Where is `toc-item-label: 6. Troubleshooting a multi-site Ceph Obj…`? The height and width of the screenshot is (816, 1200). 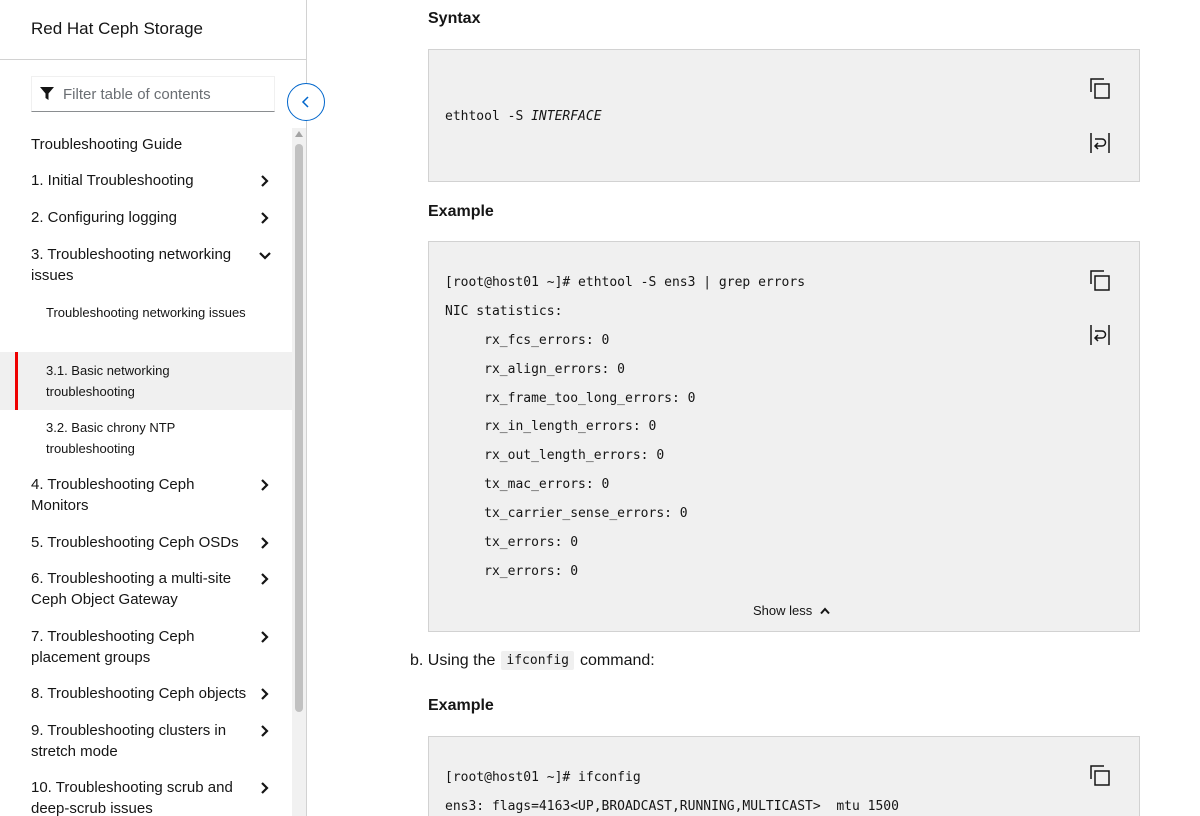 toc-item-label: 6. Troubleshooting a multi-site Ceph Obj… is located at coordinates (131, 589).